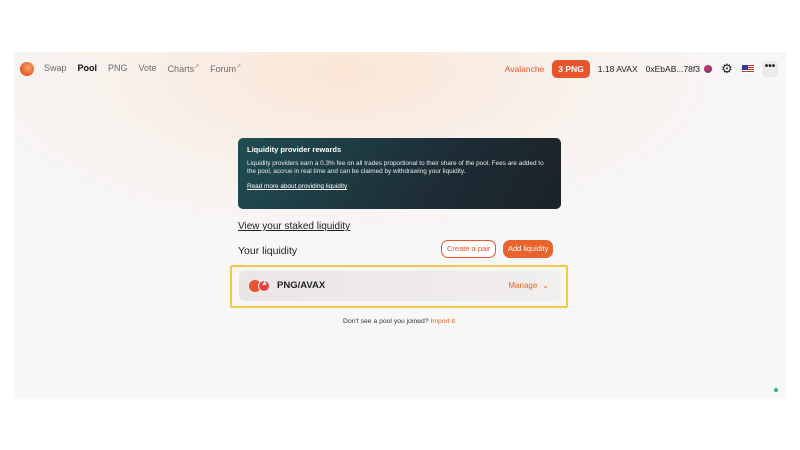 The width and height of the screenshot is (800, 450). Describe the element at coordinates (672, 69) in the screenshot. I see `wallet-address: 0xEbAB...78f3` at that location.